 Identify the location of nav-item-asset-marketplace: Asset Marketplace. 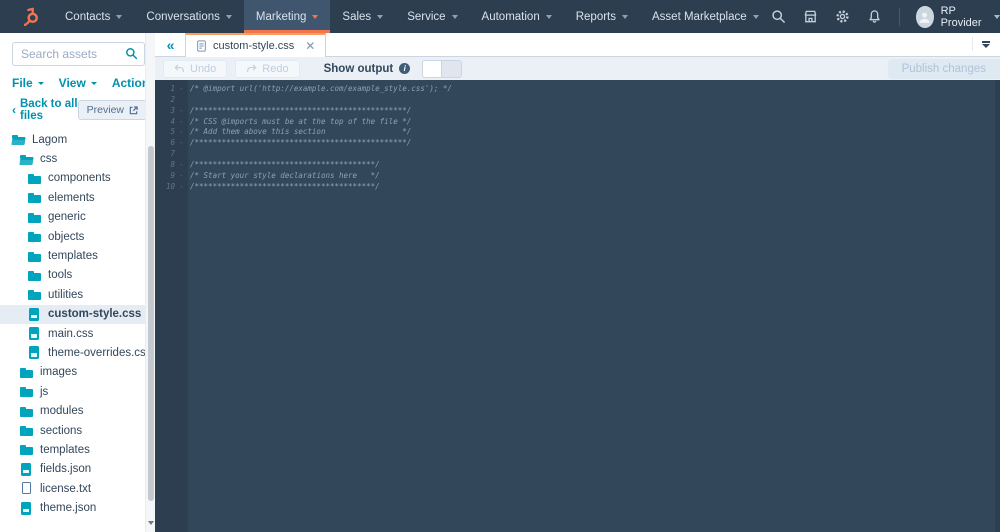
(705, 16).